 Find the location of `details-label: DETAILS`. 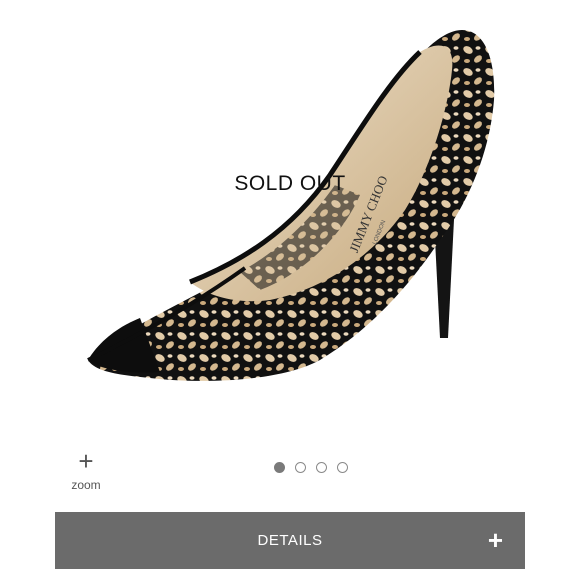

details-label: DETAILS is located at coordinates (290, 540).